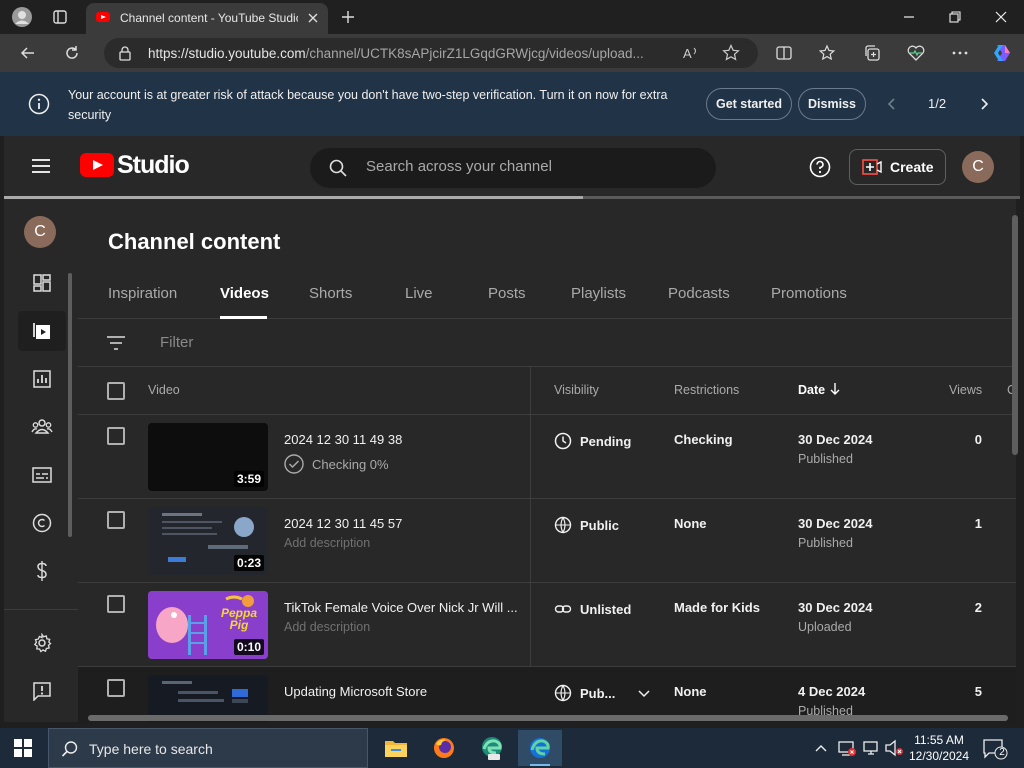 The image size is (1024, 768). I want to click on column-visibility: Visibility, so click(576, 390).